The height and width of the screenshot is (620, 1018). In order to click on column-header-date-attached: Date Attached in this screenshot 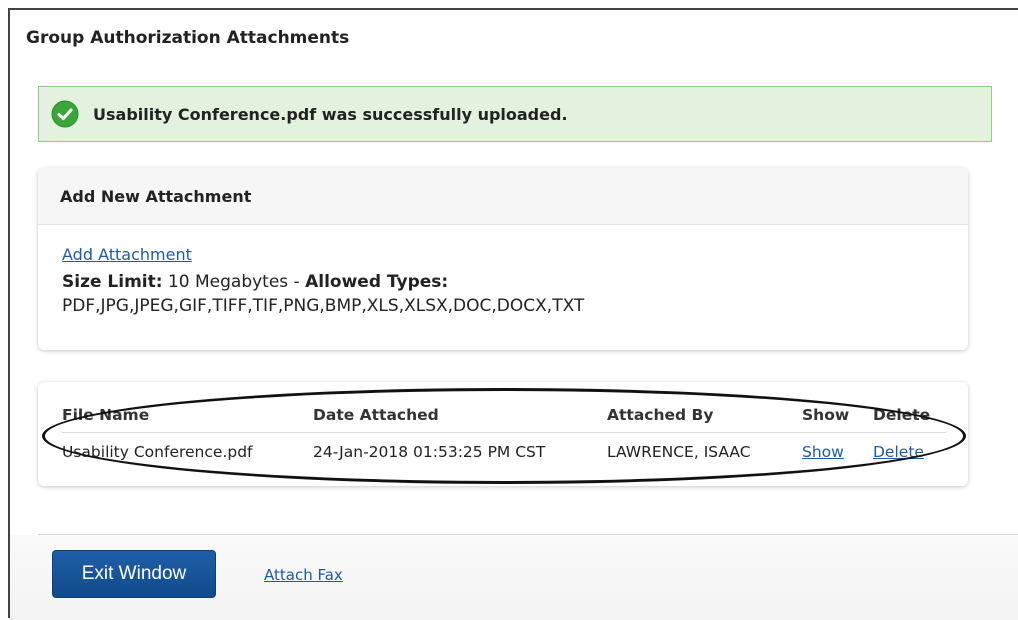, I will do `click(460, 414)`.